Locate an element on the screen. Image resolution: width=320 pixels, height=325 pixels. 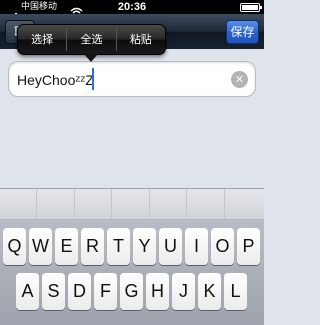
key-r: R is located at coordinates (92, 246).